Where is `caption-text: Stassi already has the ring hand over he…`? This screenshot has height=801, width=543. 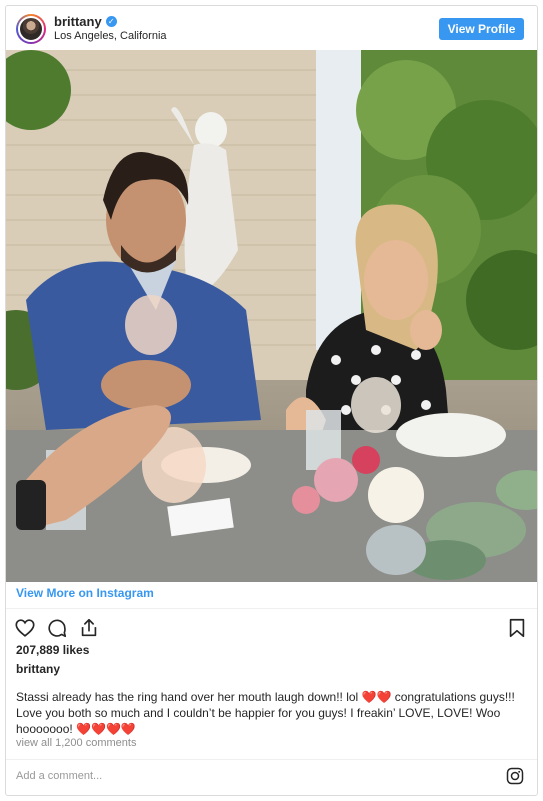 caption-text: Stassi already has the ring hand over he… is located at coordinates (265, 713).